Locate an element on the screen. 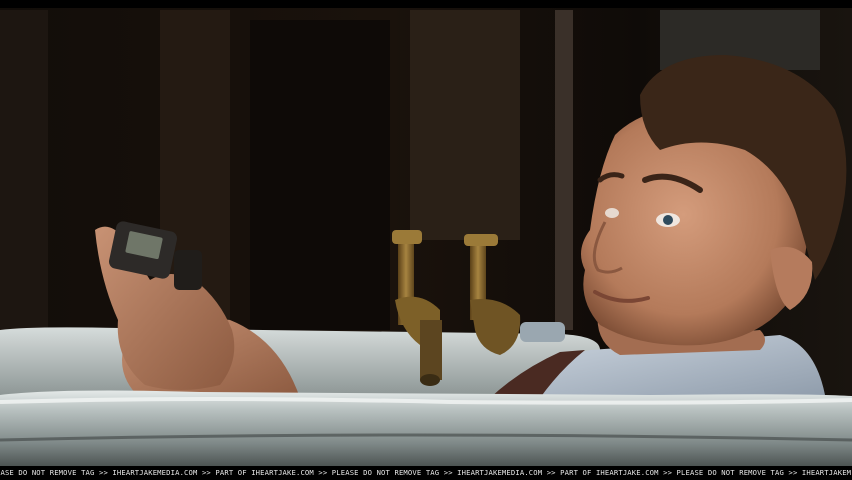 This screenshot has width=852, height=480. eye-iris is located at coordinates (668, 220).